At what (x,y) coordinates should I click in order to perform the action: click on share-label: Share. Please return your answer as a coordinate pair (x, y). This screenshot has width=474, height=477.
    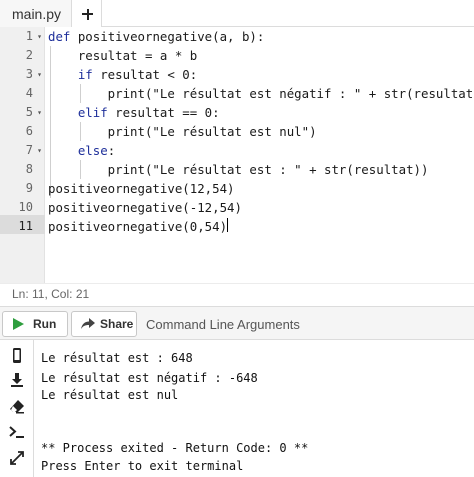
    Looking at the image, I should click on (117, 324).